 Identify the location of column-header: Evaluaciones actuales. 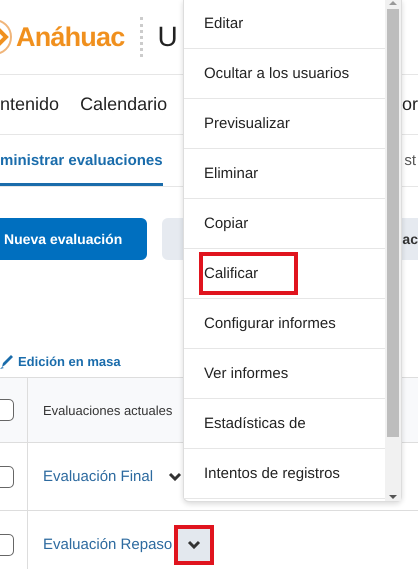
(107, 410).